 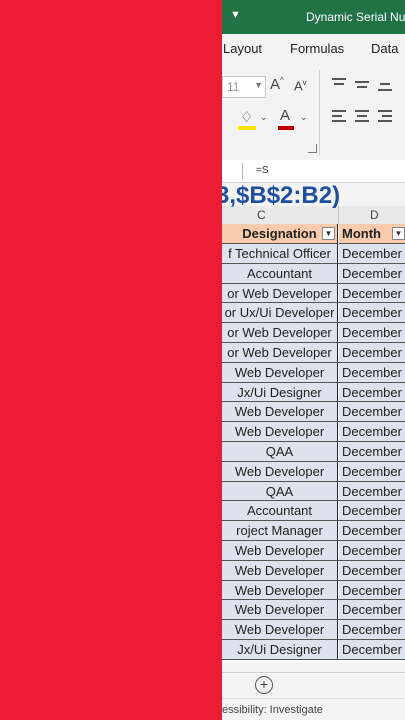 What do you see at coordinates (262, 170) in the screenshot?
I see `formula-bar-text: =S` at bounding box center [262, 170].